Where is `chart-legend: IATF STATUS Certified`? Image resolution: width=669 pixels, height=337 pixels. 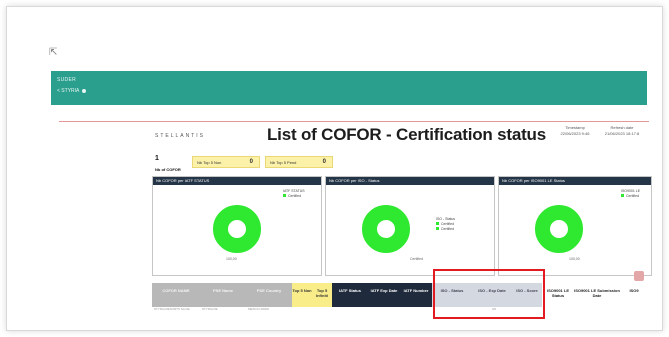
chart-legend: IATF STATUS Certified is located at coordinates (294, 194).